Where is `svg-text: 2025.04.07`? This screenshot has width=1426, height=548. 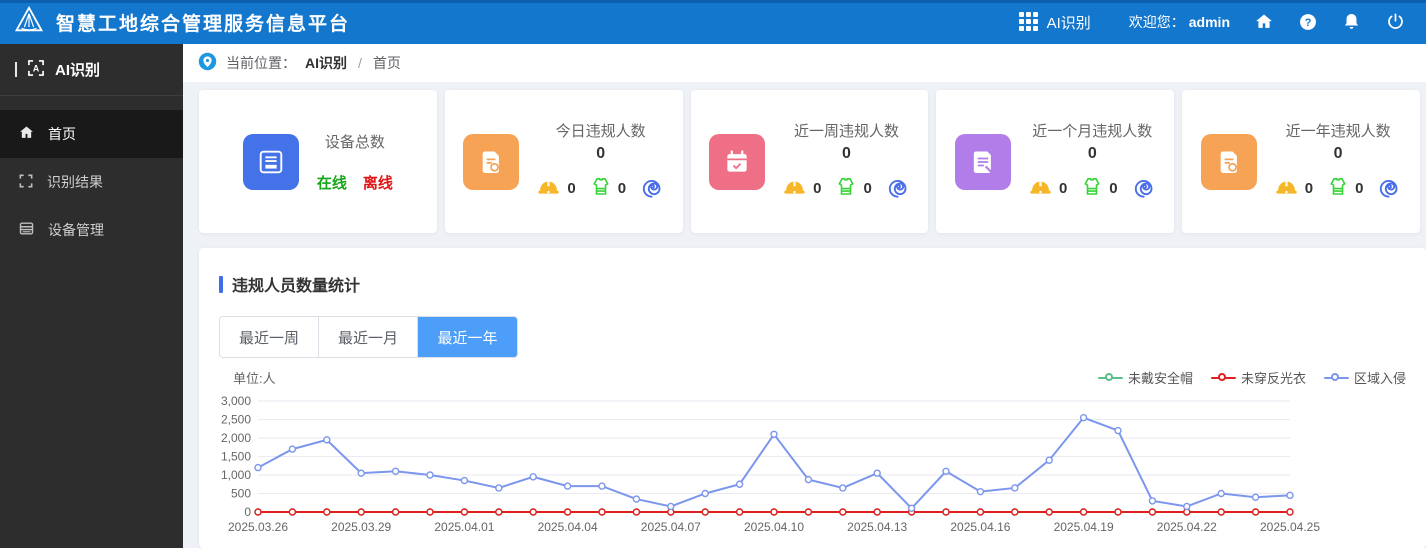 svg-text: 2025.04.07 is located at coordinates (671, 527).